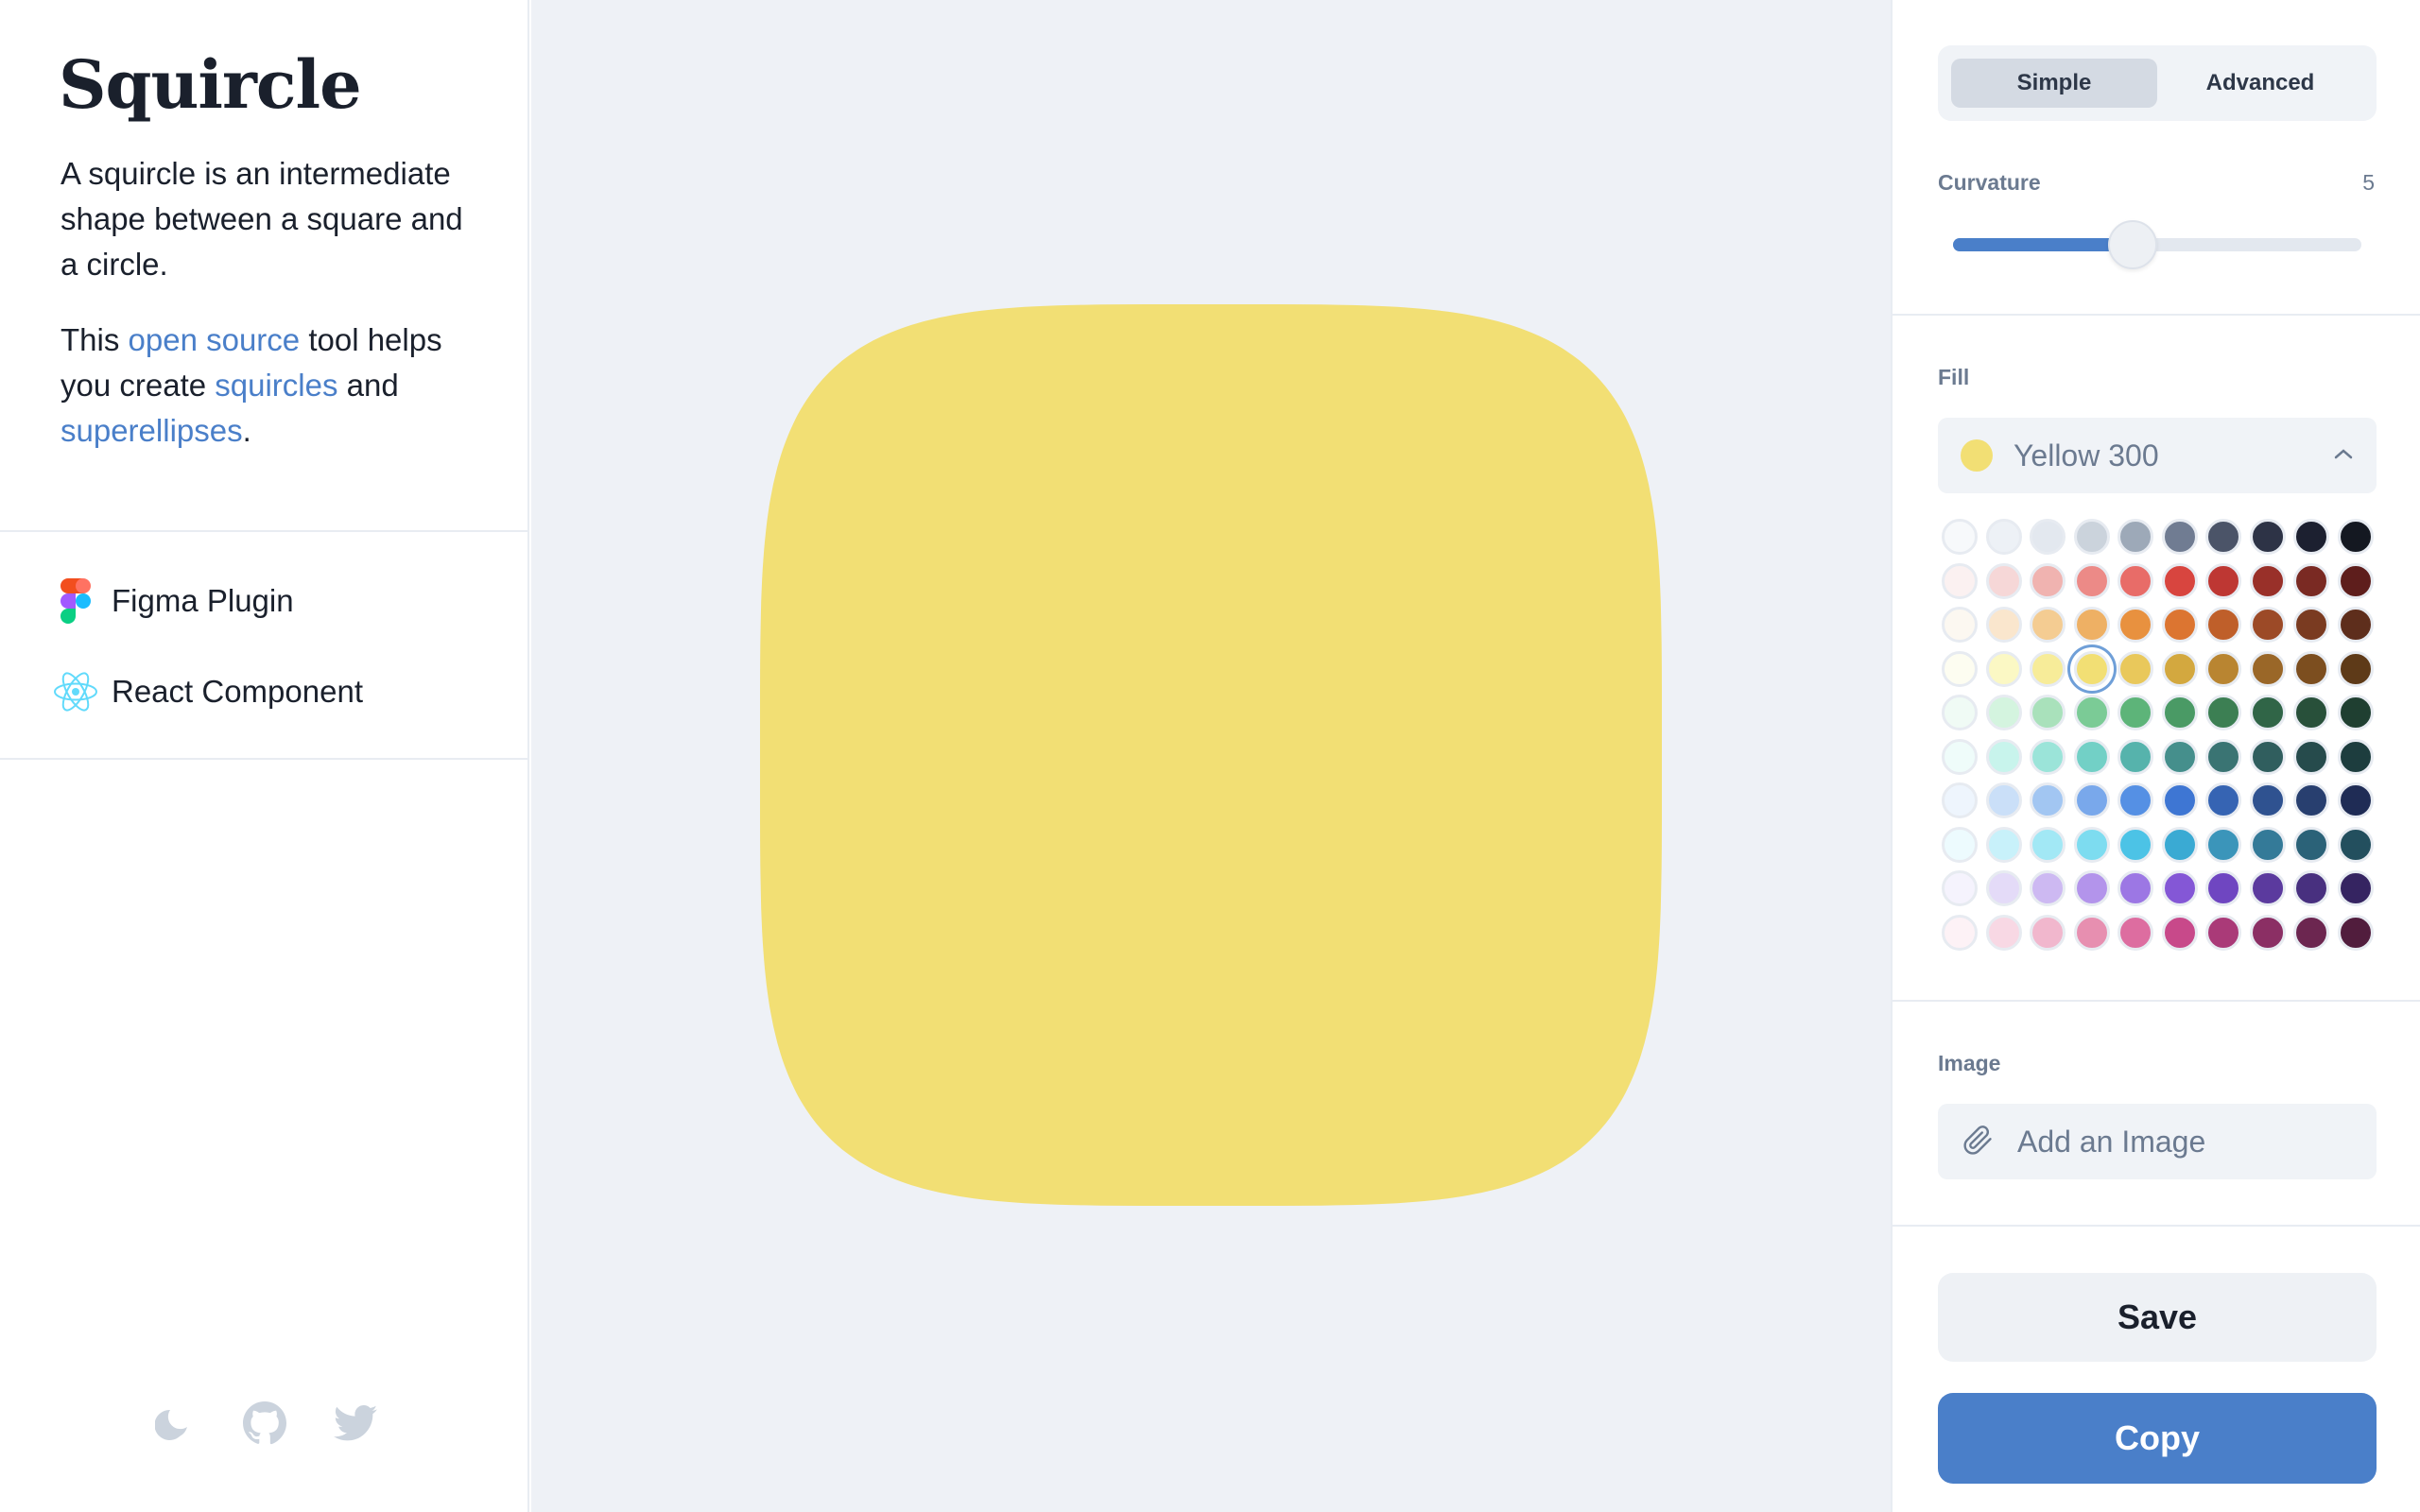 This screenshot has width=2420, height=1512. I want to click on mode-advanced-tab: Advanced, so click(2260, 83).